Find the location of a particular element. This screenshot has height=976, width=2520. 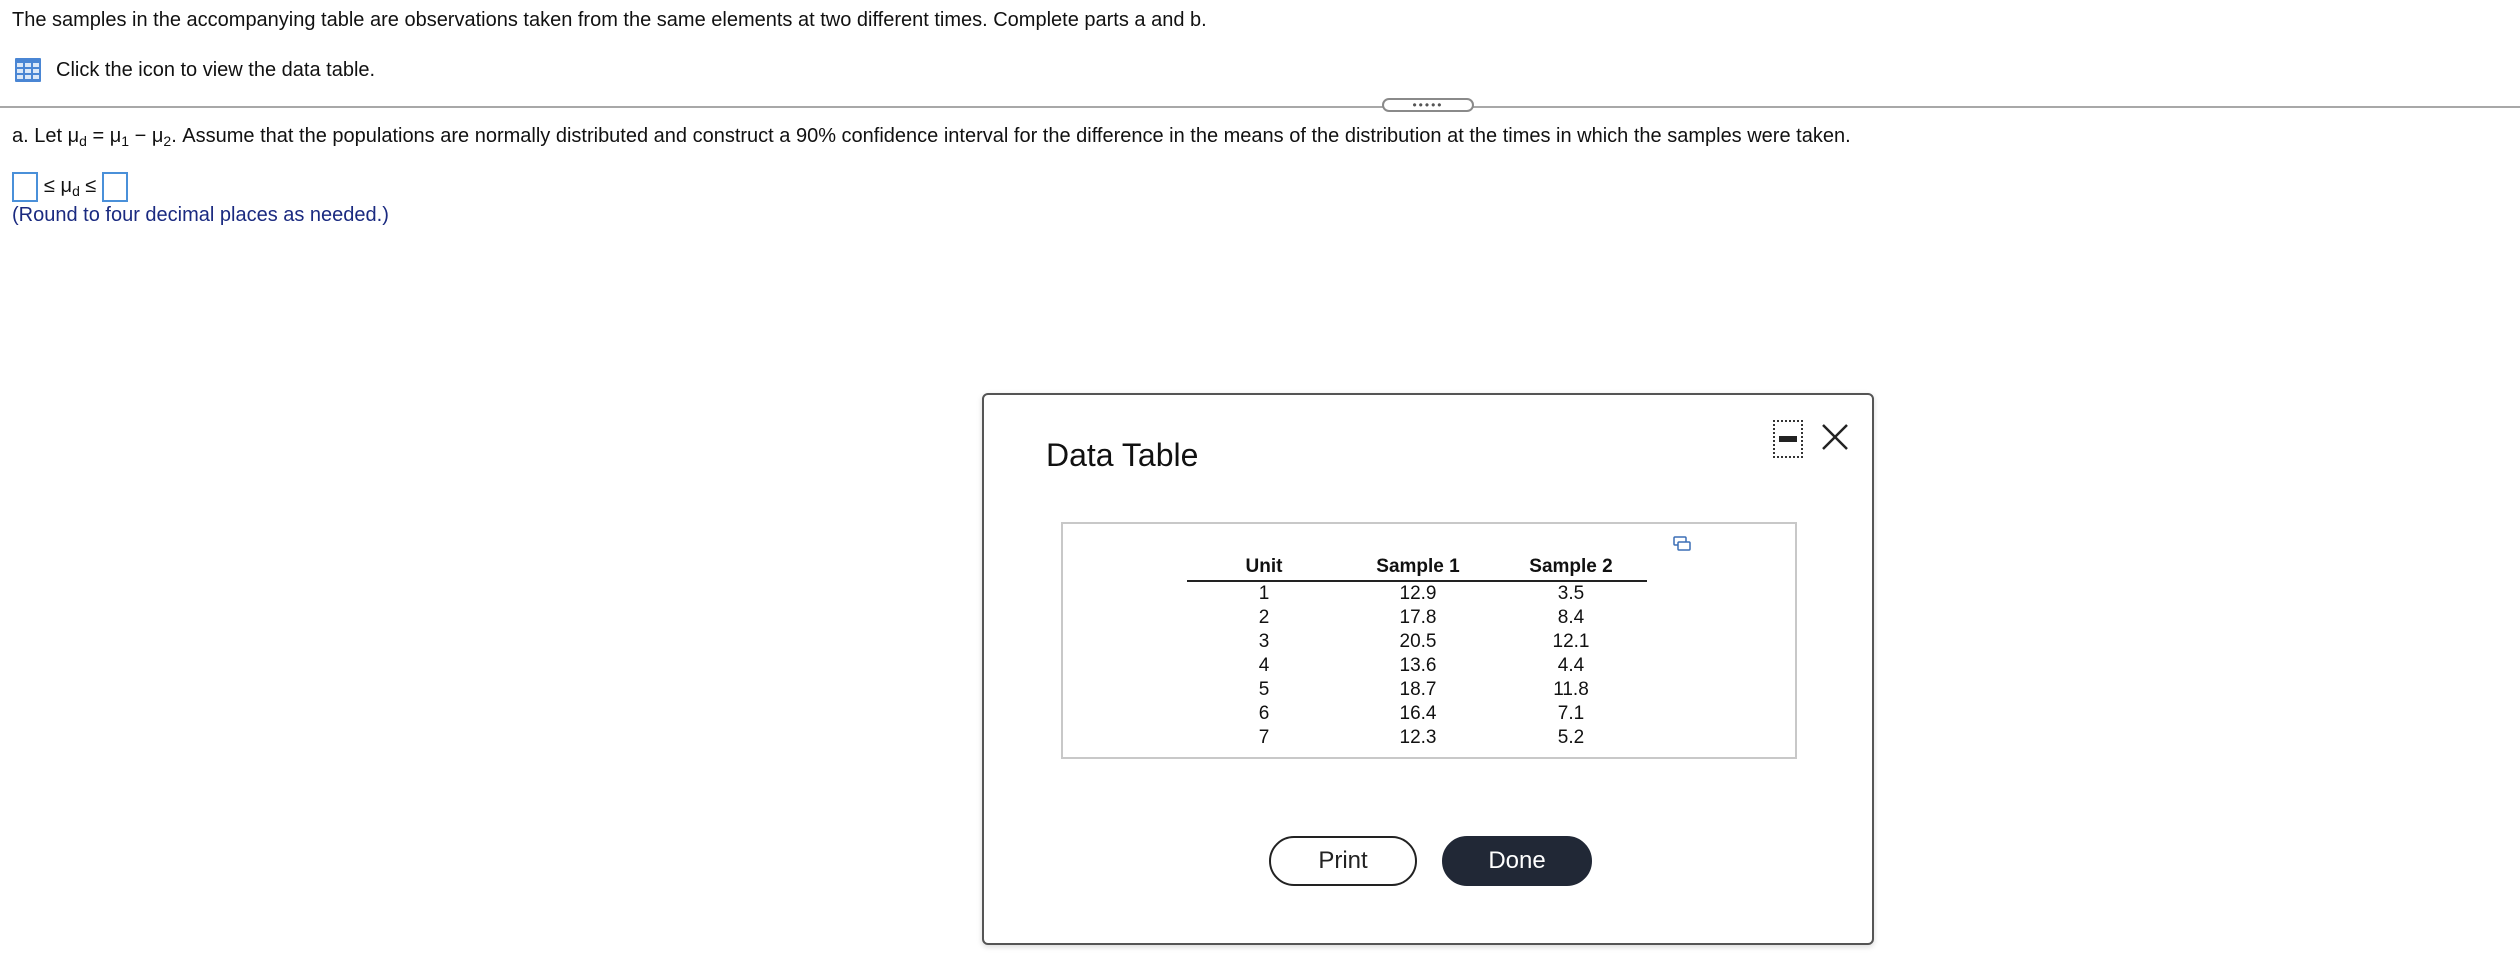

done-button: Done is located at coordinates (1517, 861).